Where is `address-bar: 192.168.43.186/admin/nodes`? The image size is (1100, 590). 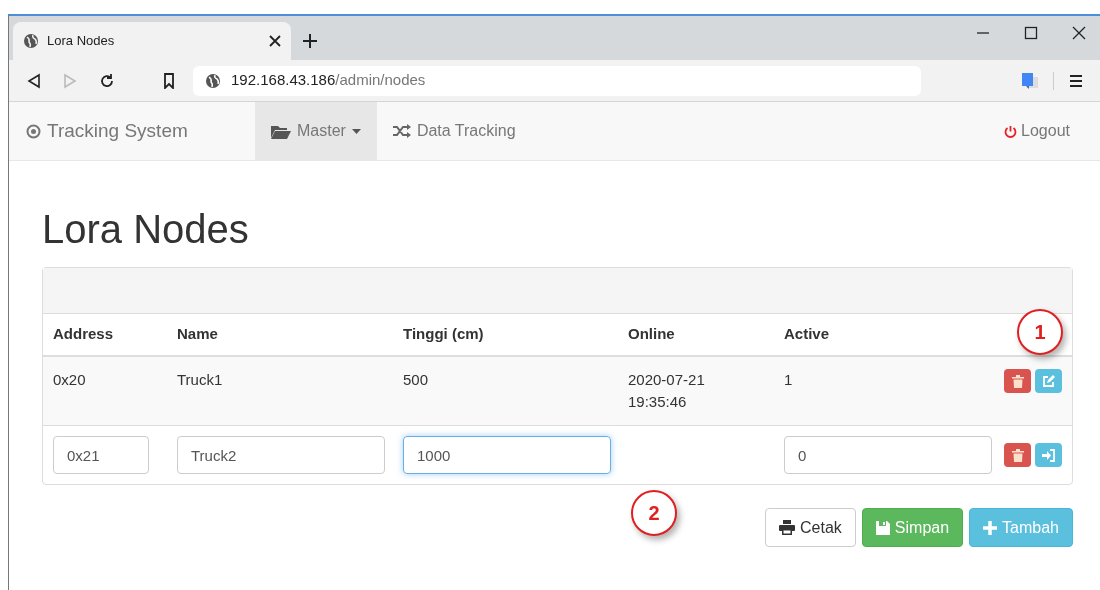 address-bar: 192.168.43.186/admin/nodes is located at coordinates (557, 80).